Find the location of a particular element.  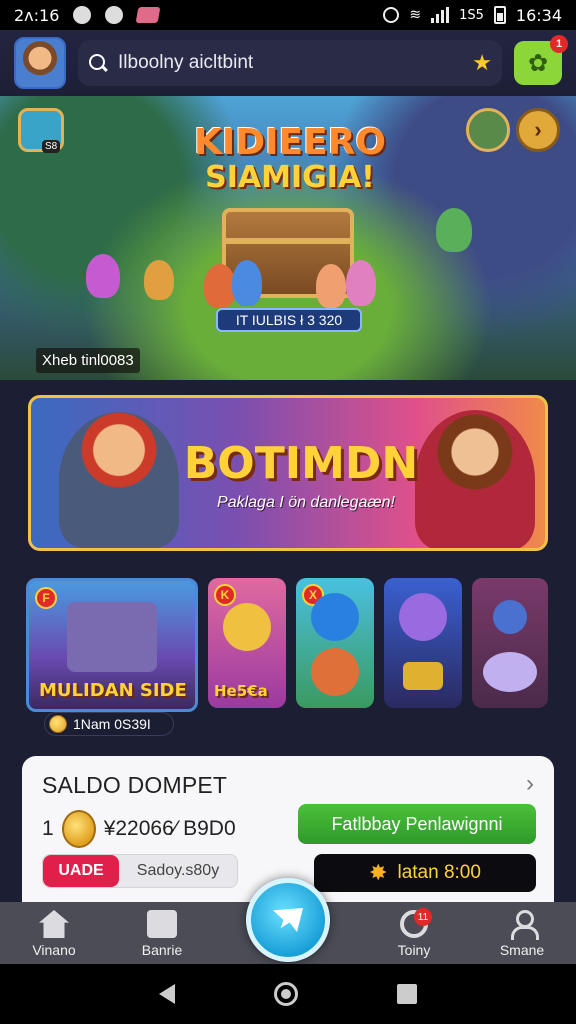

card-badge: K is located at coordinates (225, 595).